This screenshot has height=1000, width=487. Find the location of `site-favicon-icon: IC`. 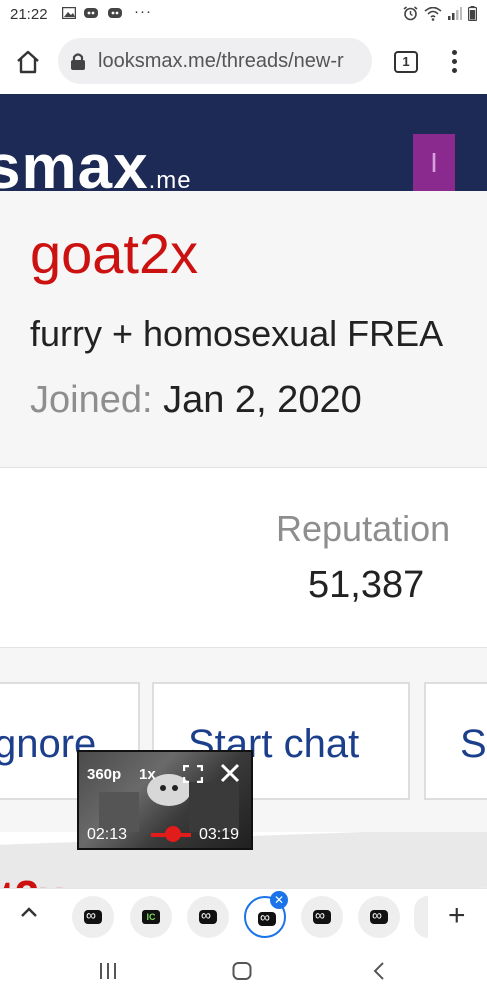

site-favicon-icon: IC is located at coordinates (151, 917).